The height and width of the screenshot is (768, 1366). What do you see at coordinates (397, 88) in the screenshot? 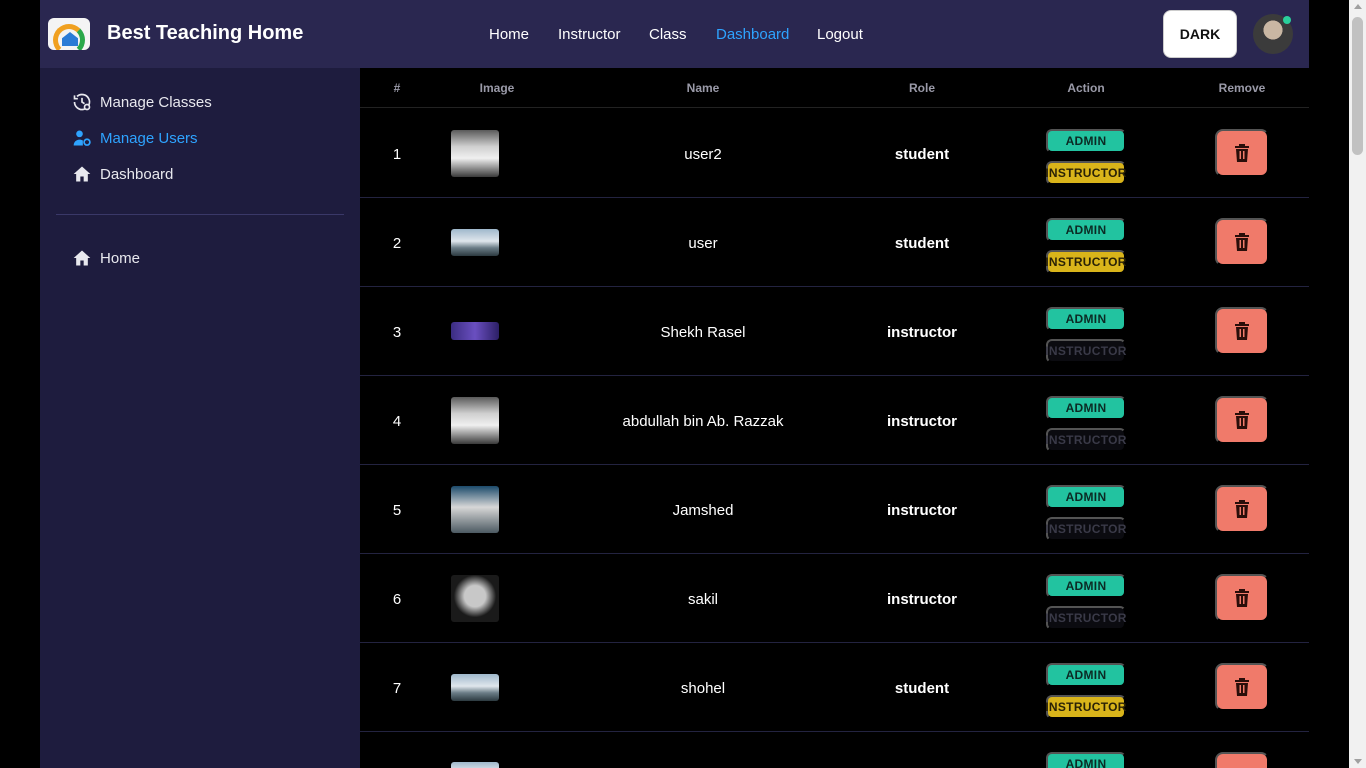
I see `header-index: #` at bounding box center [397, 88].